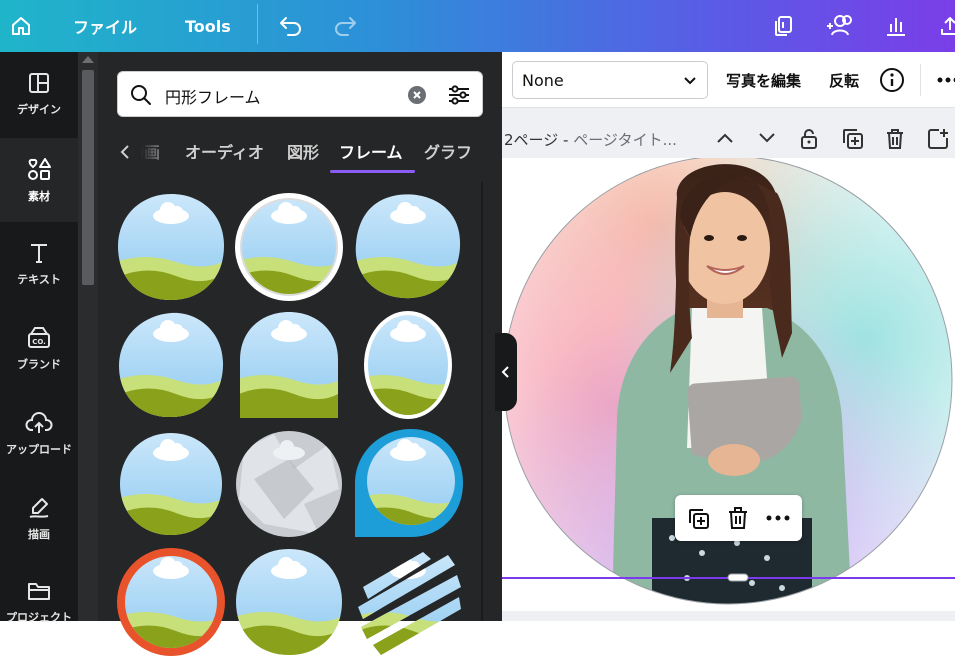  Describe the element at coordinates (125, 152) in the screenshot. I see `tabs-scroll-left-icon` at that location.